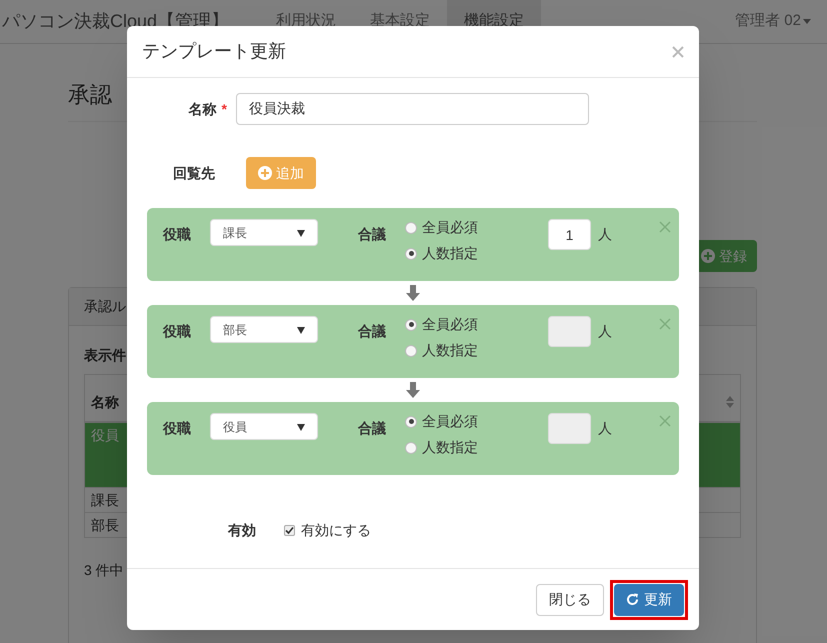  I want to click on modal-title: テンプレート更新, so click(214, 51).